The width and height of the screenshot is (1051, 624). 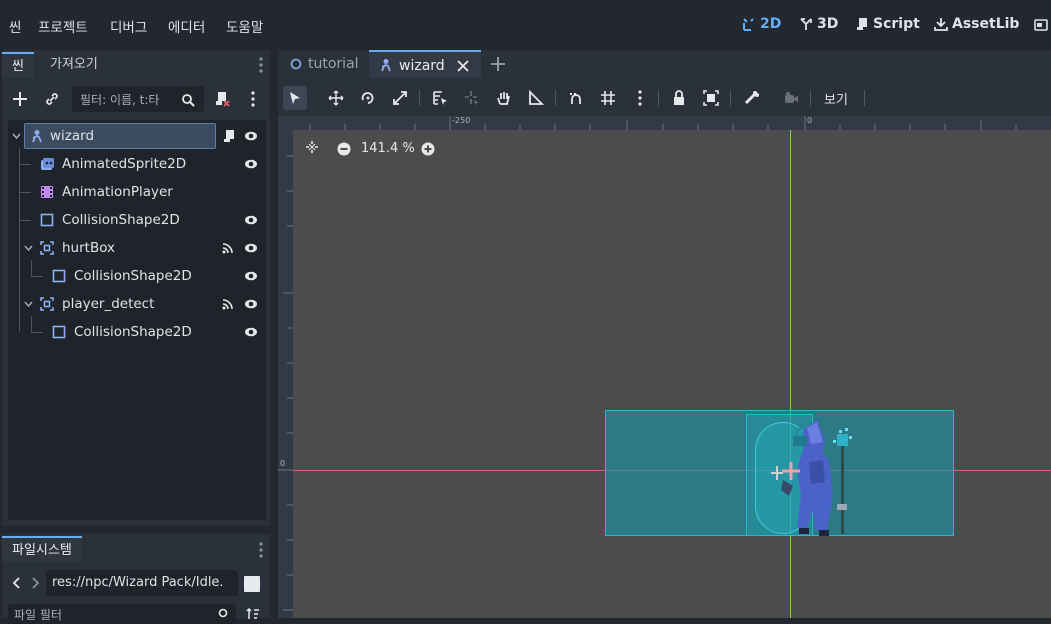 I want to click on distraction-free-icon, so click(x=1041, y=25).